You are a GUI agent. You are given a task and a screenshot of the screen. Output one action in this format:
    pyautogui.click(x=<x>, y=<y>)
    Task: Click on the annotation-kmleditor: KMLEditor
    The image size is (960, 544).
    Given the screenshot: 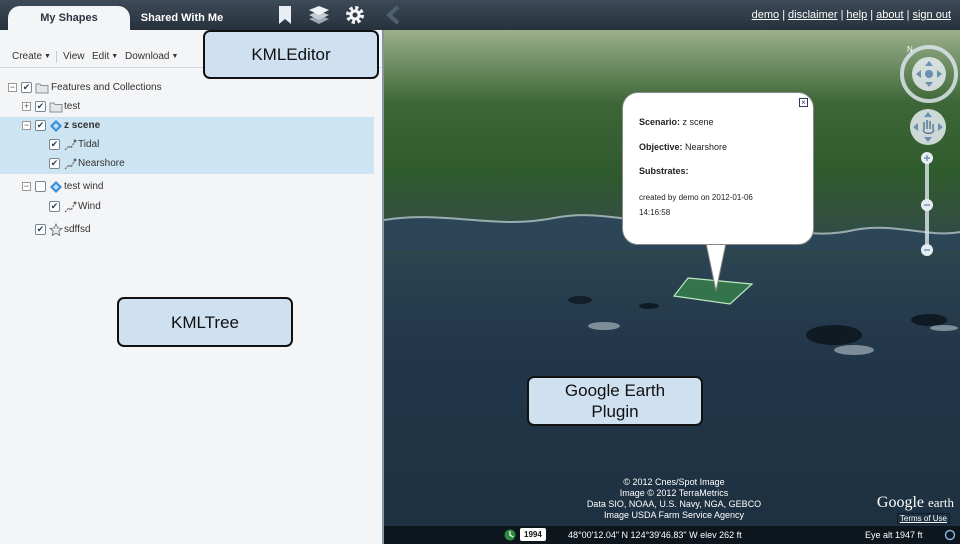 What is the action you would take?
    pyautogui.click(x=291, y=54)
    